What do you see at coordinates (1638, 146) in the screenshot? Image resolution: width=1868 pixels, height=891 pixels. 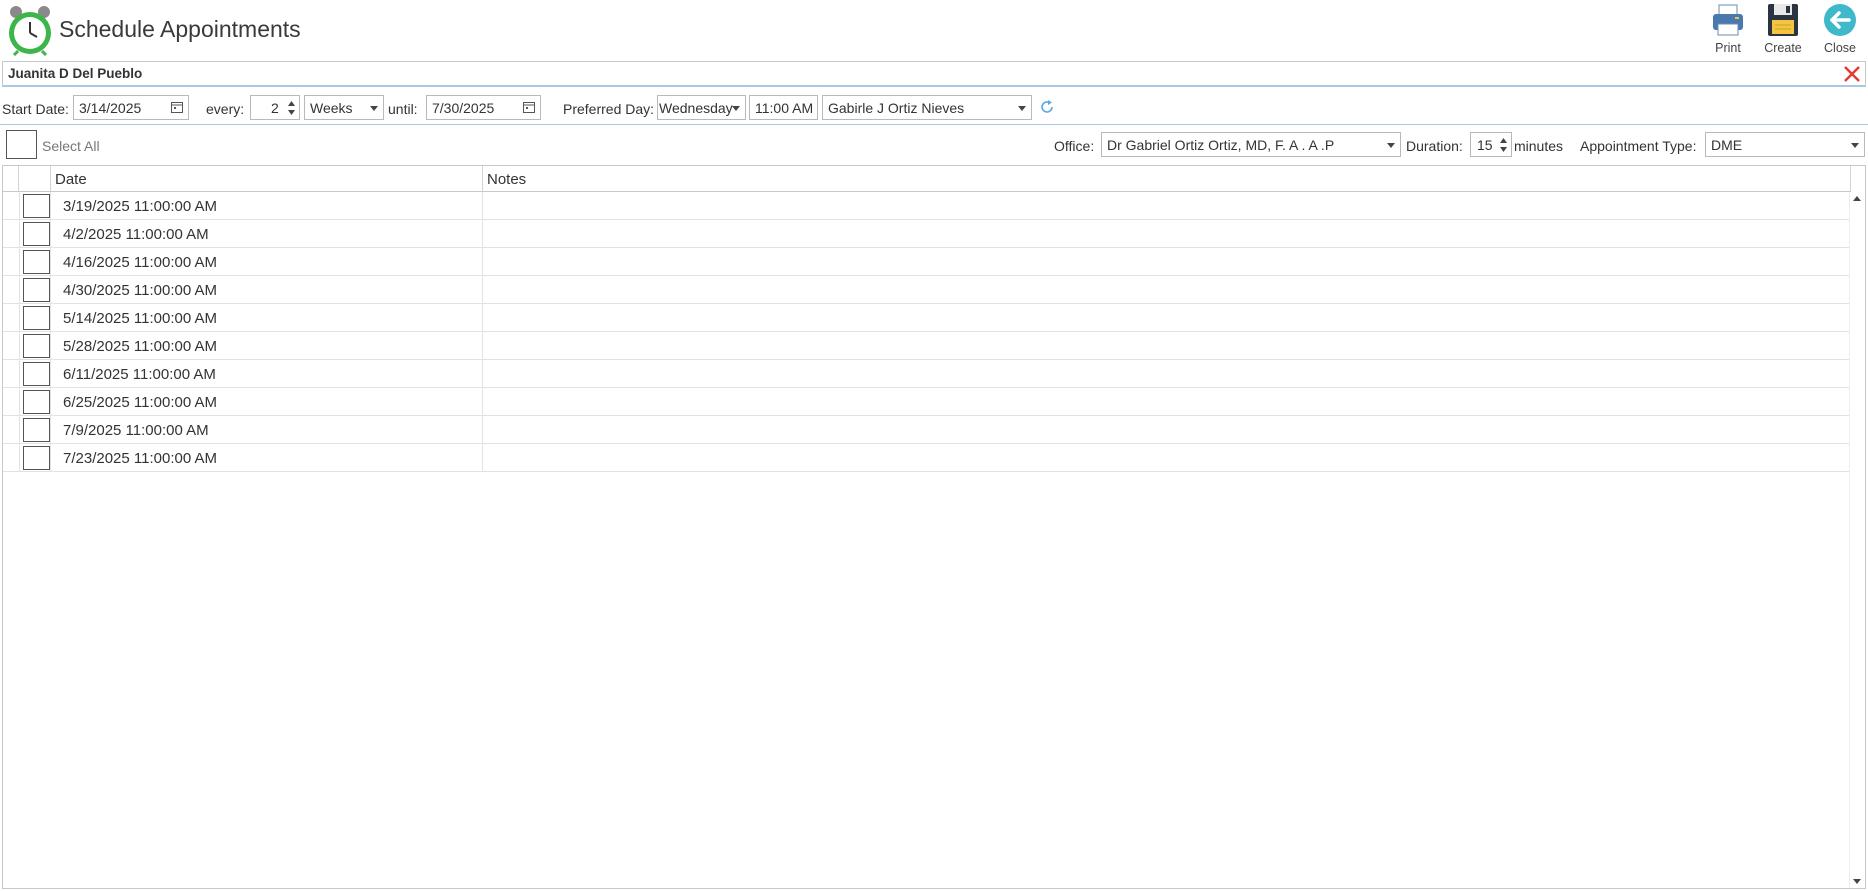 I see `appointment-type-label: Appointment Type:` at bounding box center [1638, 146].